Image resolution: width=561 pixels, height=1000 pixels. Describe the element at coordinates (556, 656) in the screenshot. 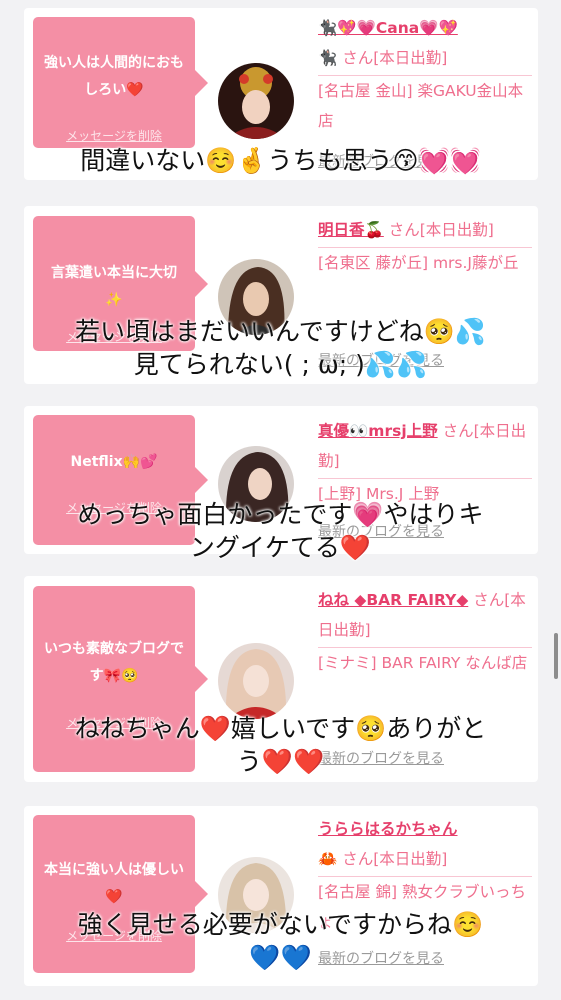

I see `scrollbar` at that location.